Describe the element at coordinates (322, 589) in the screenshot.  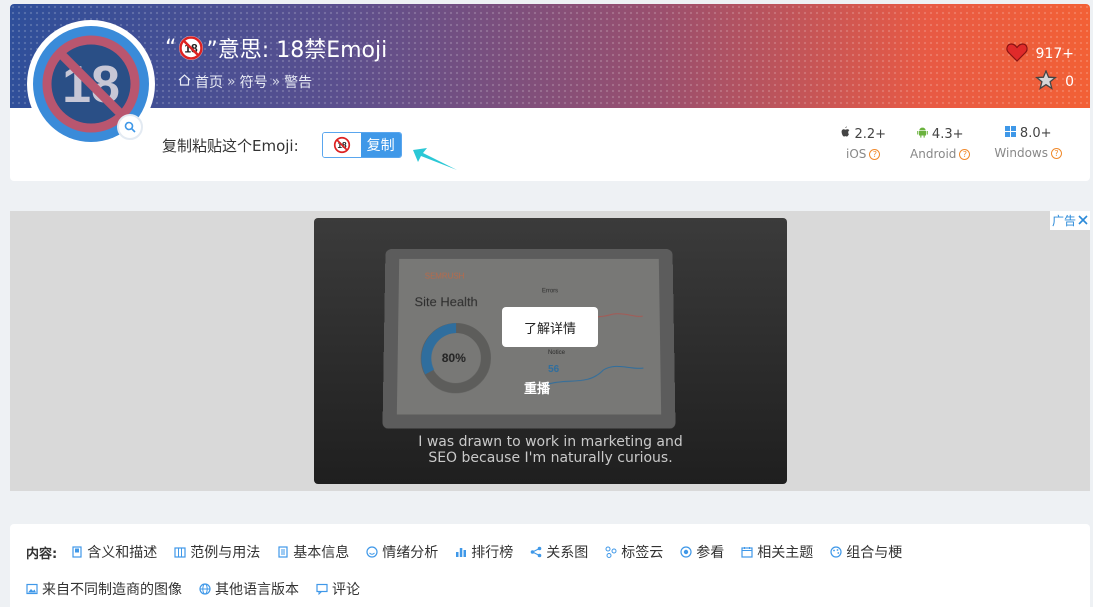
I see `comment-icon` at that location.